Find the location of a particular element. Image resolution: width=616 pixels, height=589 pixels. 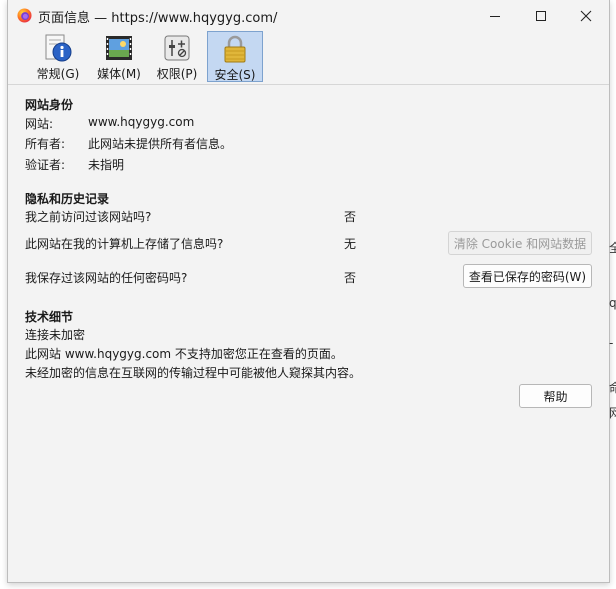

close-icon is located at coordinates (586, 15).